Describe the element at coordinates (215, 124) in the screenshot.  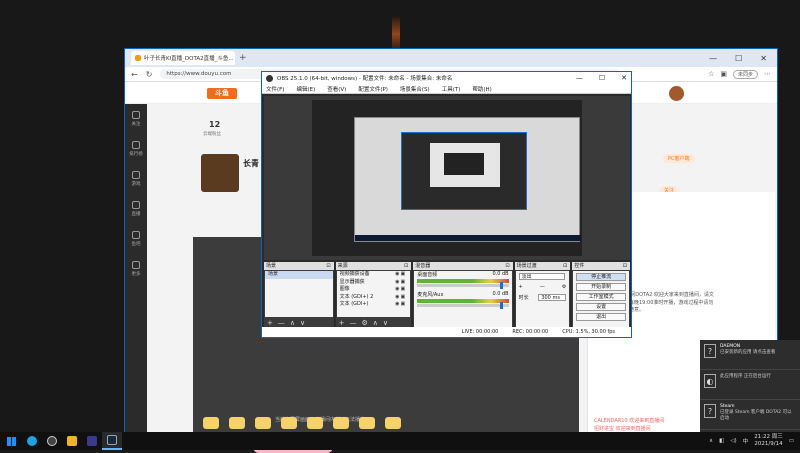
I see `fan-count: 12` at that location.